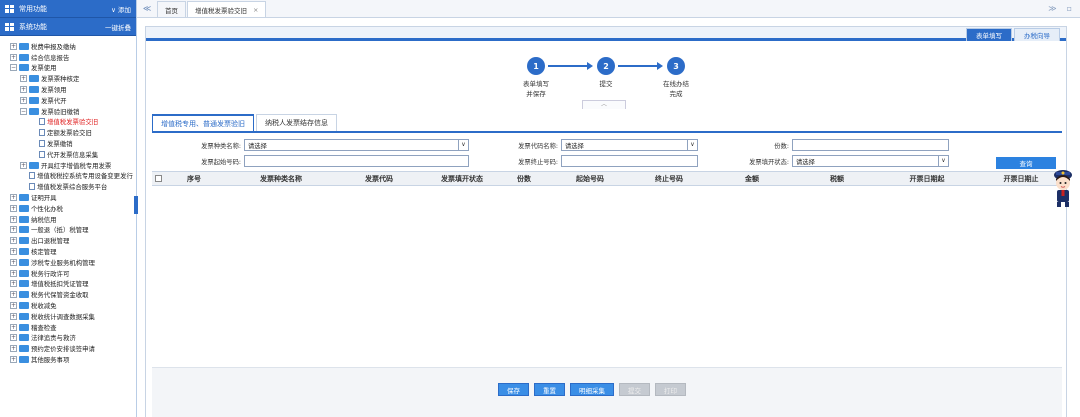 Image resolution: width=1080 pixels, height=417 pixels. What do you see at coordinates (158, 178) in the screenshot?
I see `select-all-checkbox` at bounding box center [158, 178].